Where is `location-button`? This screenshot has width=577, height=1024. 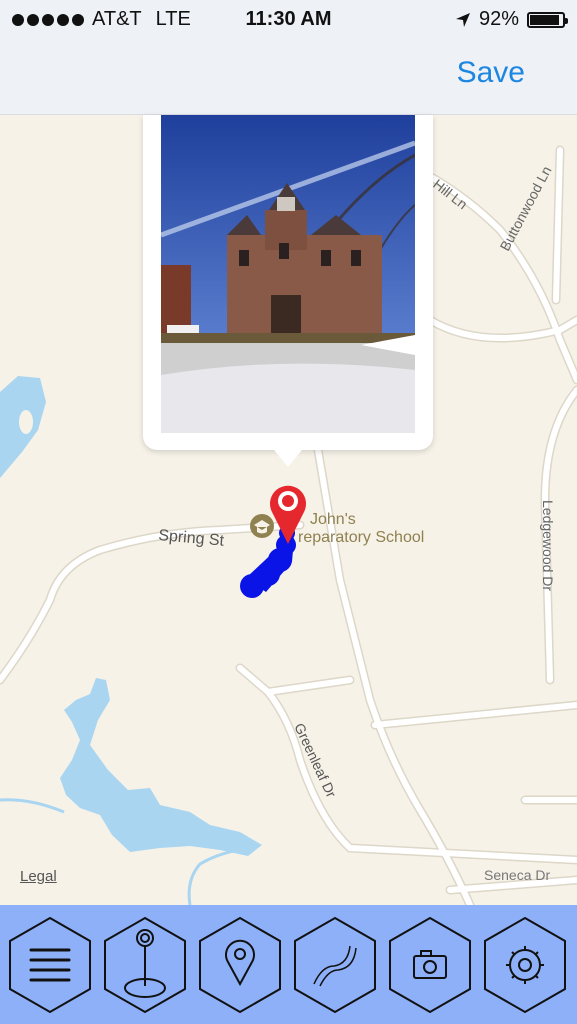 location-button is located at coordinates (240, 965).